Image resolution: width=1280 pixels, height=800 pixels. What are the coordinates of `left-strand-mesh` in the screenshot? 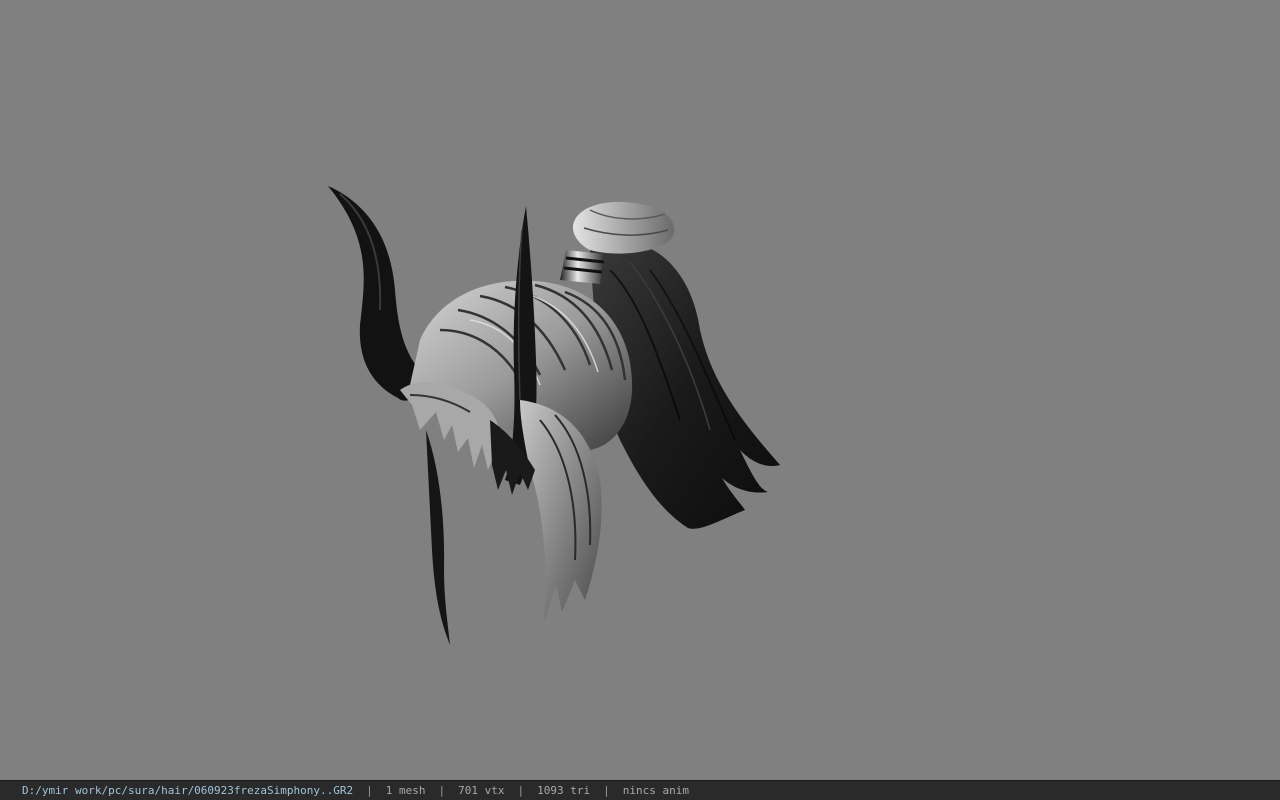 It's located at (438, 537).